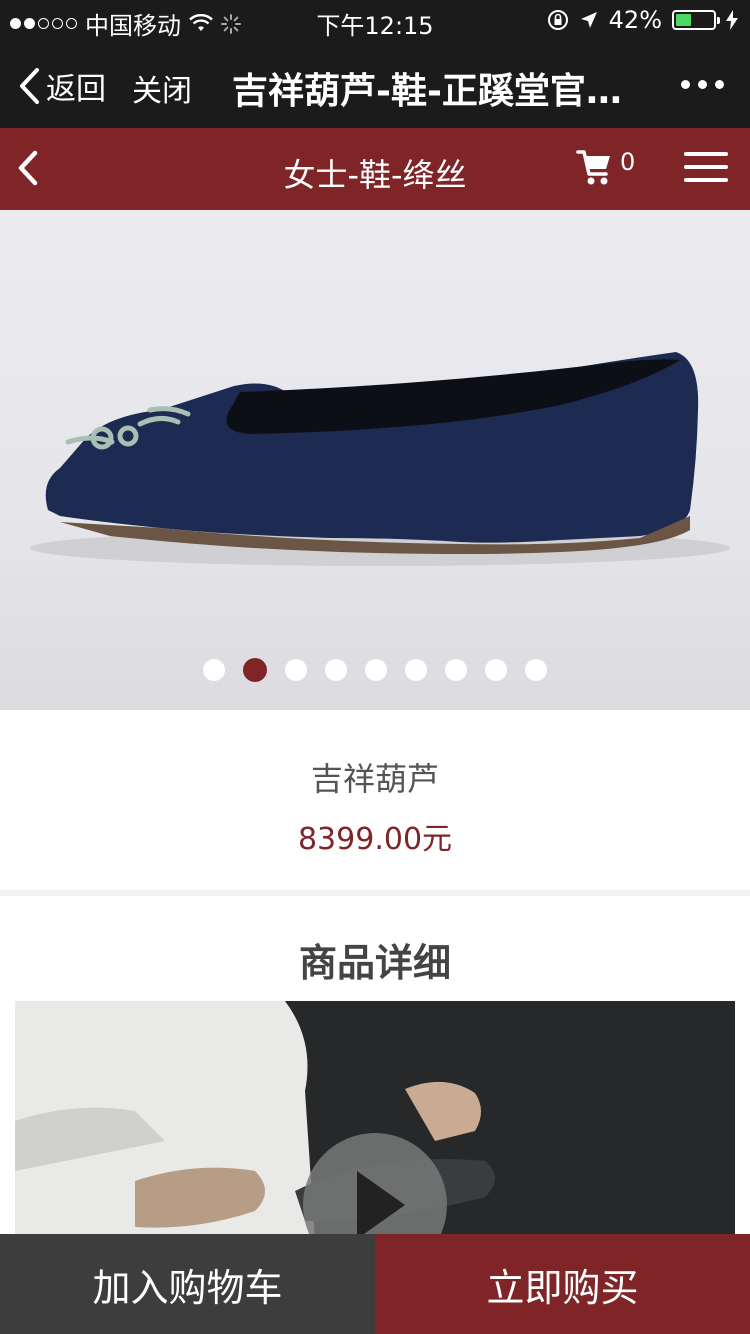 This screenshot has height=1334, width=750. What do you see at coordinates (628, 162) in the screenshot?
I see `cart-count-badge: 0` at bounding box center [628, 162].